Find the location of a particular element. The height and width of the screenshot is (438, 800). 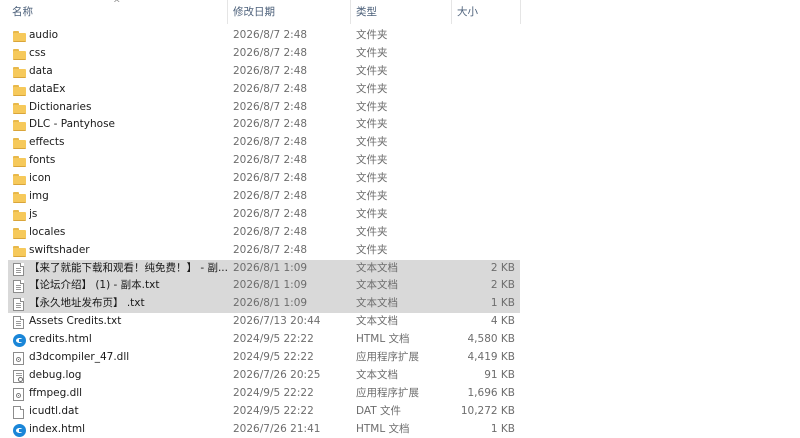

file-name: 【永久地址发布页】 .txt is located at coordinates (128, 304).